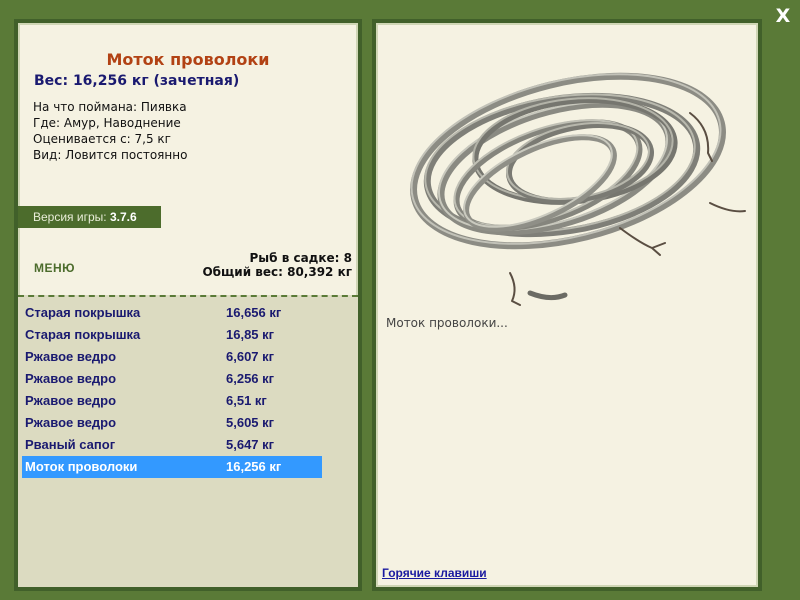  What do you see at coordinates (81, 466) in the screenshot?
I see `catch-item-name: Моток проволоки` at bounding box center [81, 466].